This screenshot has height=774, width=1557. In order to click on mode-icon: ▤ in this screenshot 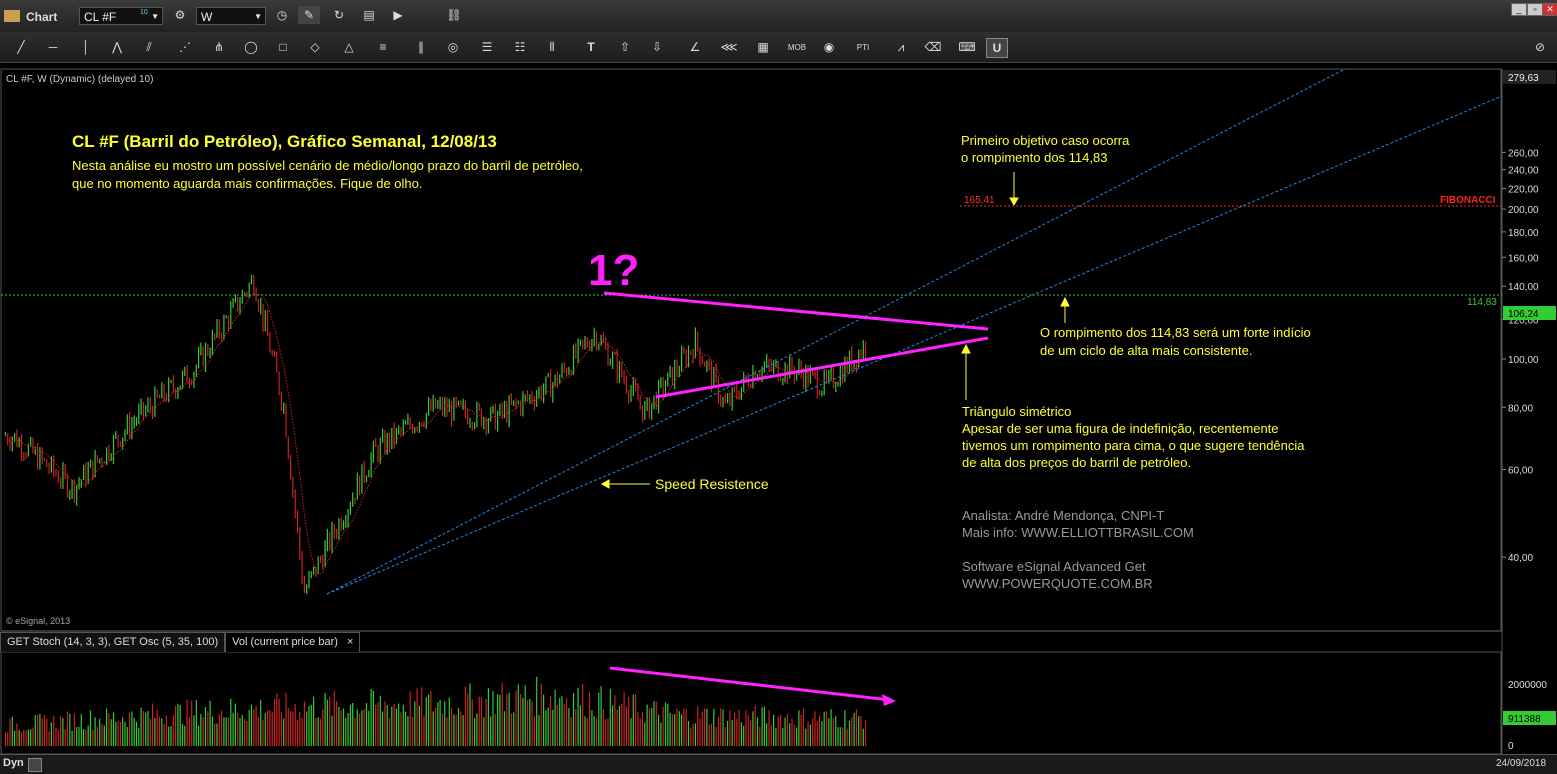, I will do `click(369, 15)`.